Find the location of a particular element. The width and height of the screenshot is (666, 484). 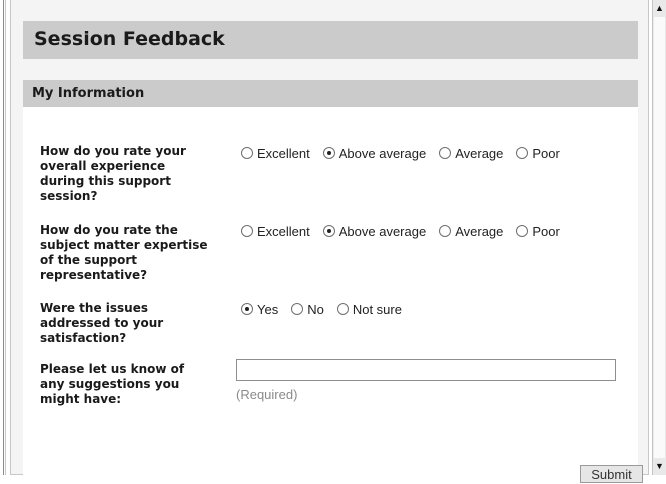

arrow-down-icon: ▼ is located at coordinates (659, 466).